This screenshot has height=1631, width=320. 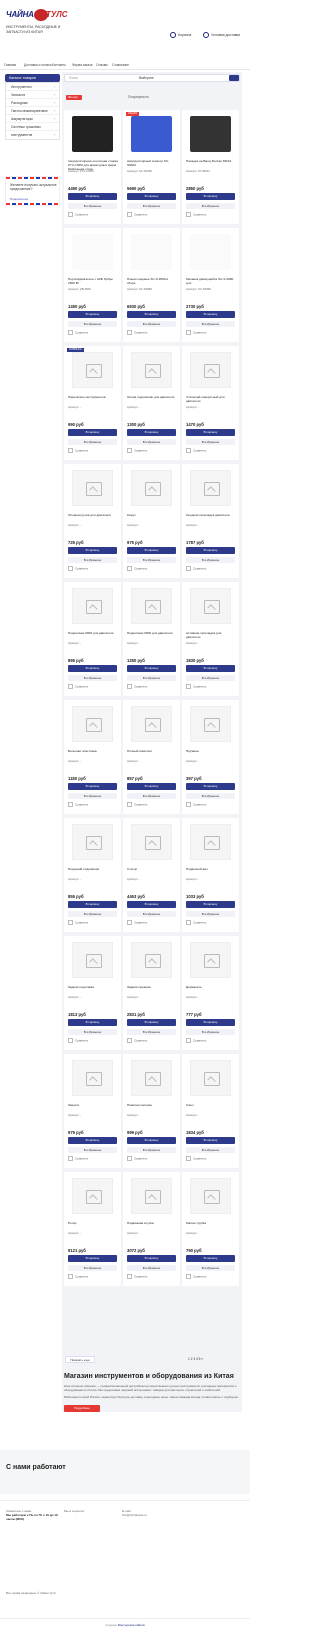 What do you see at coordinates (138, 97) in the screenshot?
I see `sort-select: Популярность` at bounding box center [138, 97].